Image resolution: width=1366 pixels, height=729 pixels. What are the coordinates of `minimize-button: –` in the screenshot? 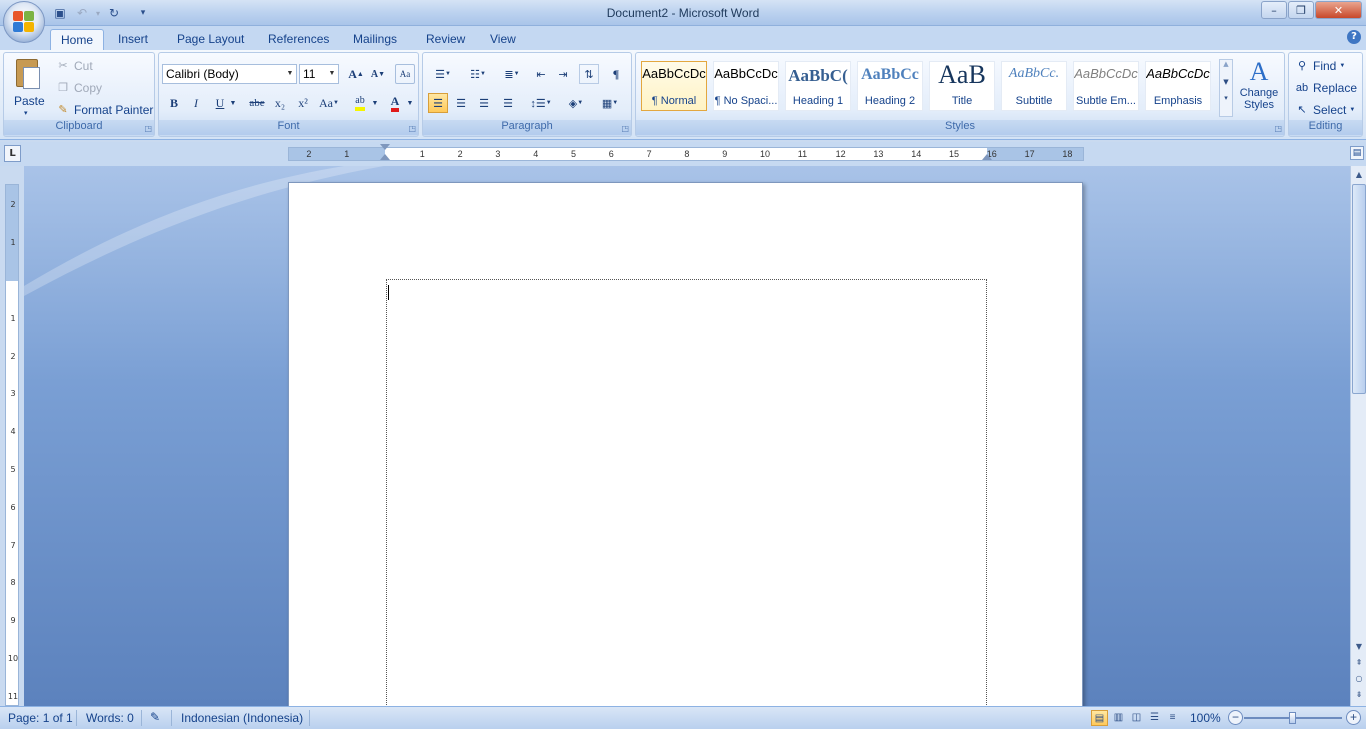 It's located at (1274, 10).